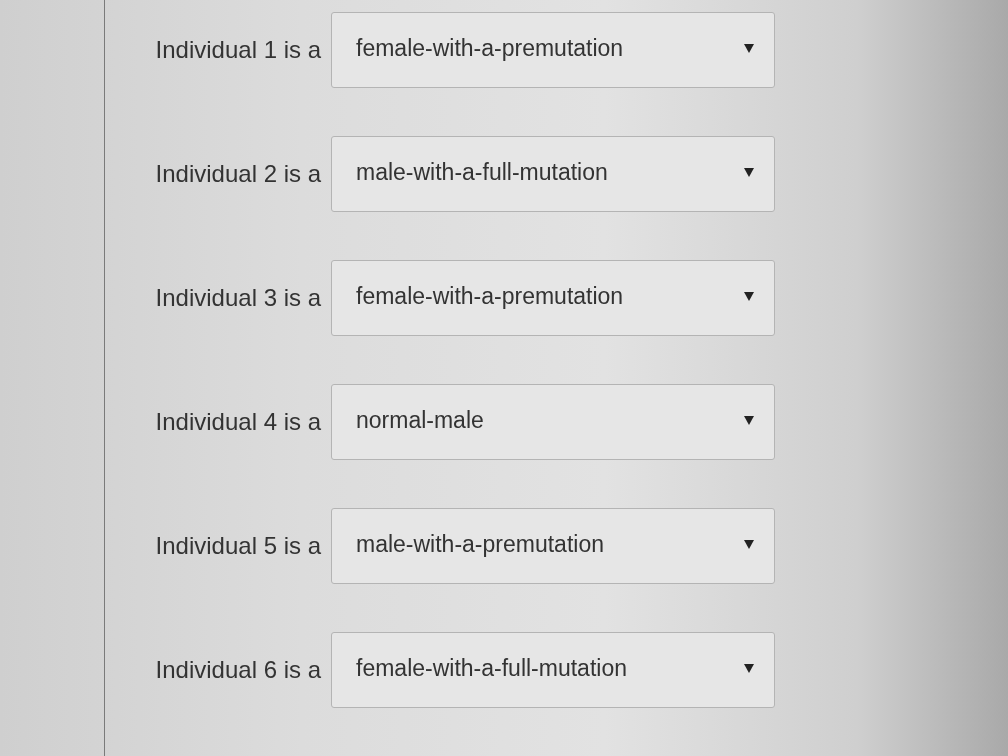 This screenshot has height=756, width=1008. Describe the element at coordinates (553, 546) in the screenshot. I see `dropdown: male-with-a-premutation` at that location.